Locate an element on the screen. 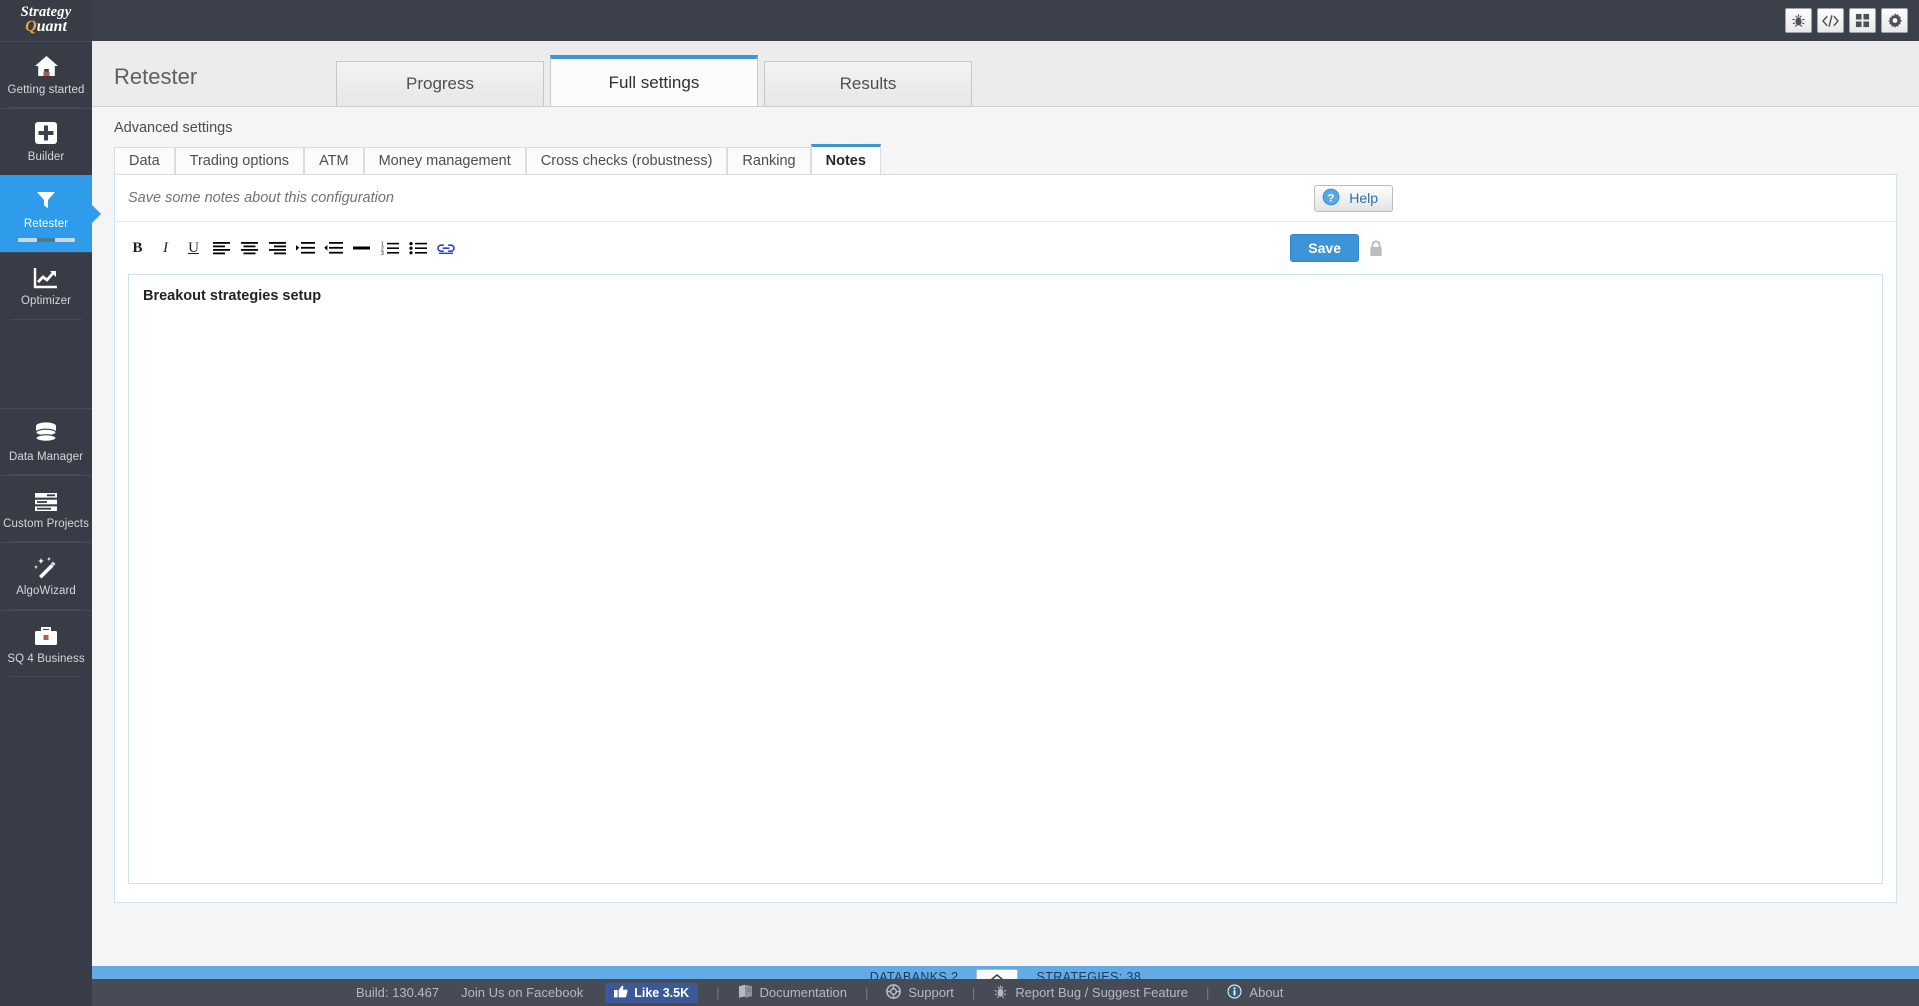  notes-actions: Save is located at coordinates (1341, 248).